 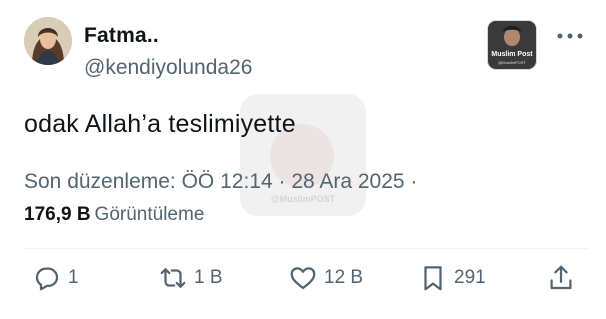 I want to click on more-options-button, so click(x=570, y=36).